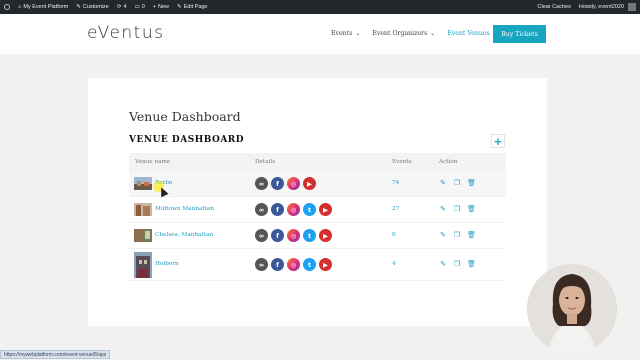  Describe the element at coordinates (164, 7) in the screenshot. I see `new-label: New` at that location.